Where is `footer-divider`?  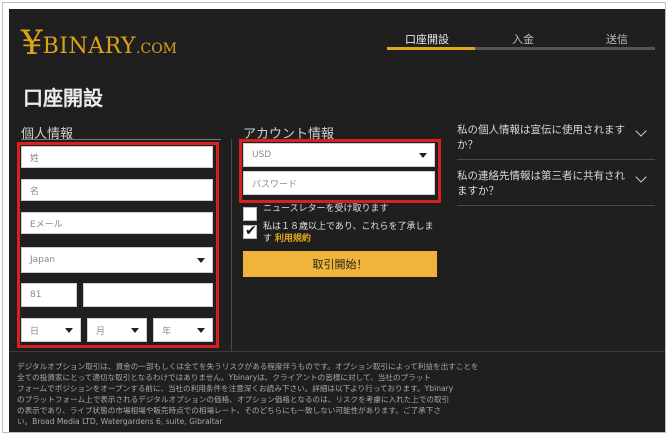 footer-divider is located at coordinates (337, 351).